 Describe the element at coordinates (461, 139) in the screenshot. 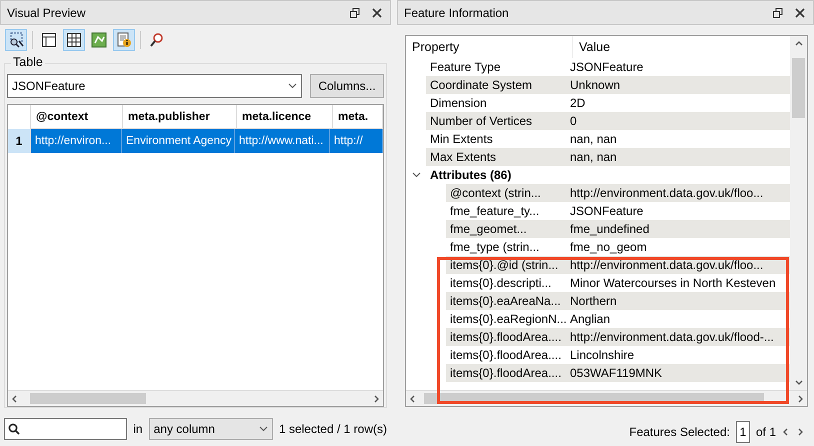

I see `property-name: Min Extents` at that location.